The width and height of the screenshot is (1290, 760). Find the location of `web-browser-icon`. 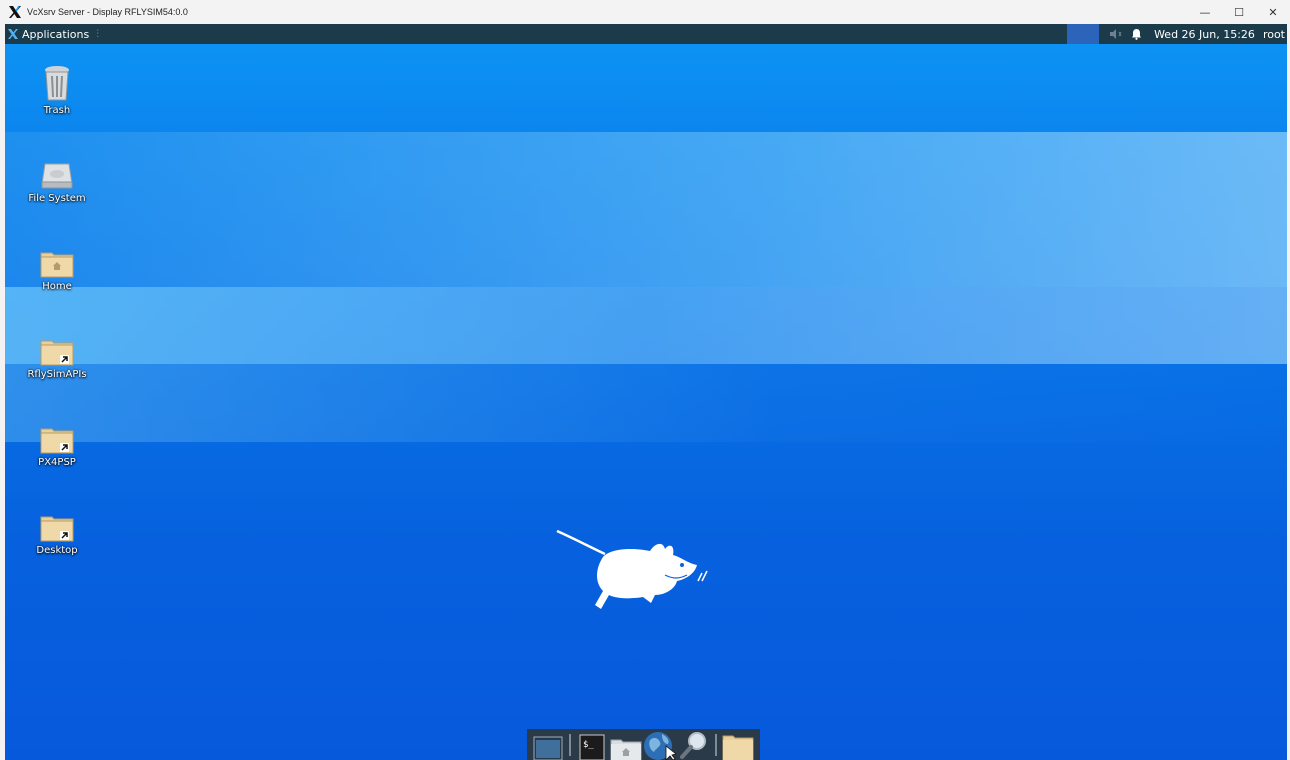

web-browser-icon is located at coordinates (660, 746).